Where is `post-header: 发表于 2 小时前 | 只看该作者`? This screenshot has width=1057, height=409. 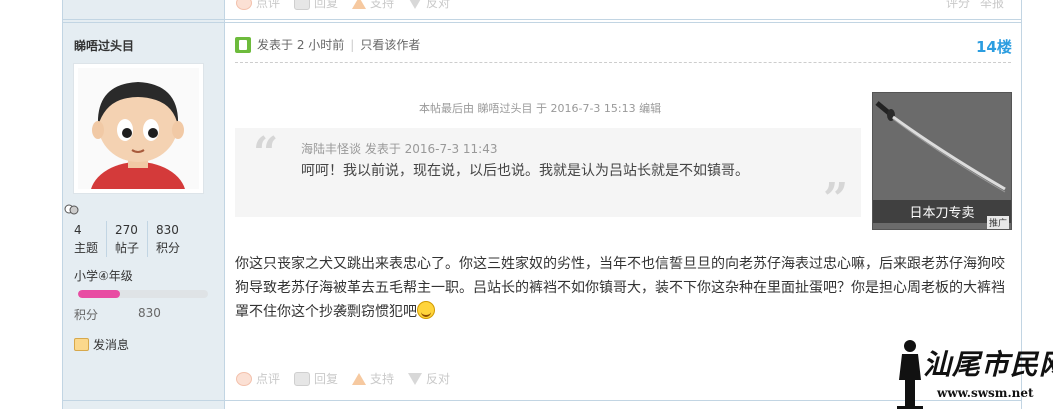
post-header: 发表于 2 小时前 | 只看该作者 is located at coordinates (327, 44).